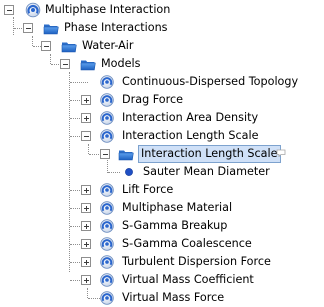 The image size is (324, 307). Describe the element at coordinates (281, 153) in the screenshot. I see `comment-icon` at that location.